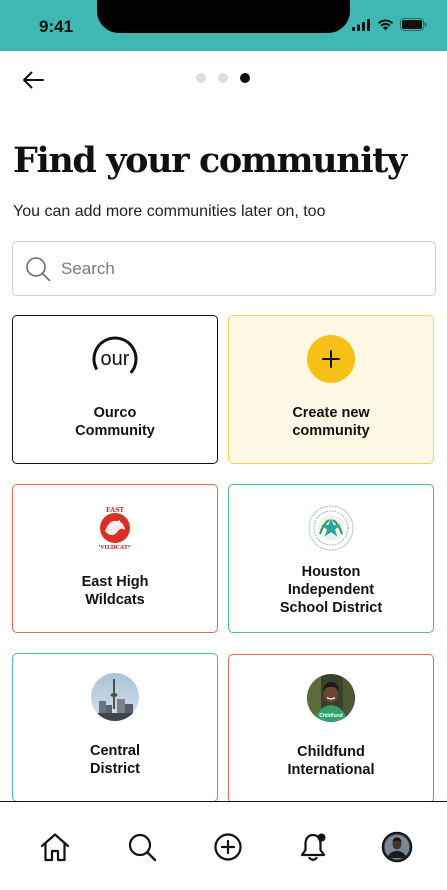 This screenshot has width=447, height=890. What do you see at coordinates (413, 24) in the screenshot?
I see `battery-icon` at bounding box center [413, 24].